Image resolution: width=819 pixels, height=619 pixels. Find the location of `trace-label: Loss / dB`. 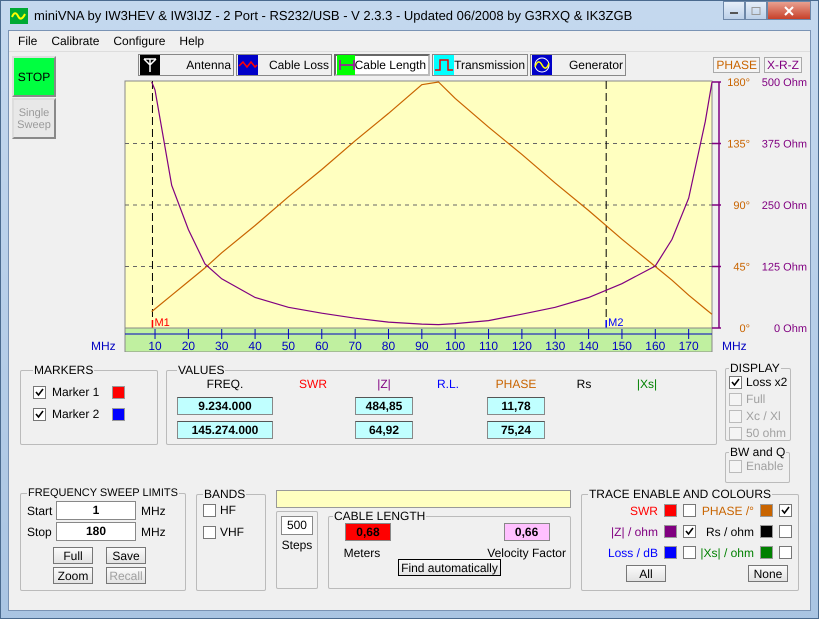

trace-label: Loss / dB is located at coordinates (633, 553).